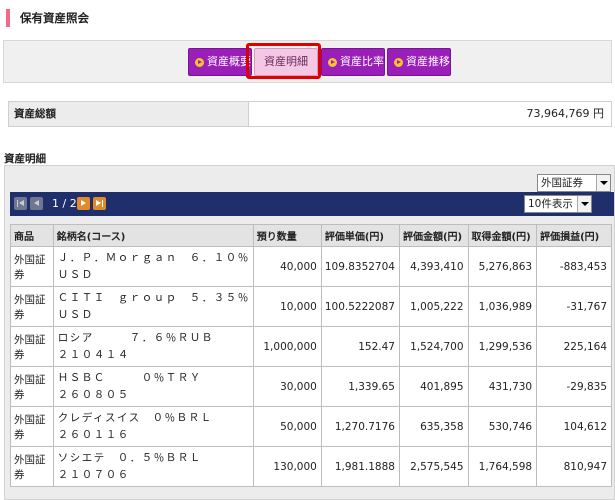 This screenshot has height=500, width=615. I want to click on last-page-button, so click(99, 203).